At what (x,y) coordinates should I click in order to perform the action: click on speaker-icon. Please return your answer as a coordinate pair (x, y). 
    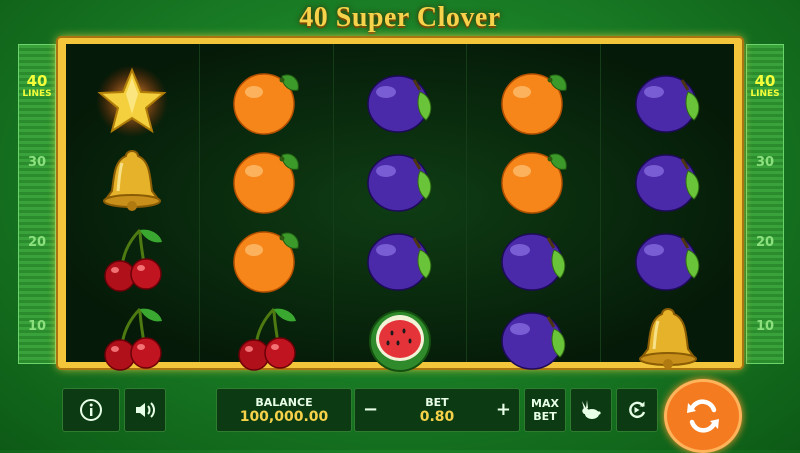
    Looking at the image, I should click on (145, 410).